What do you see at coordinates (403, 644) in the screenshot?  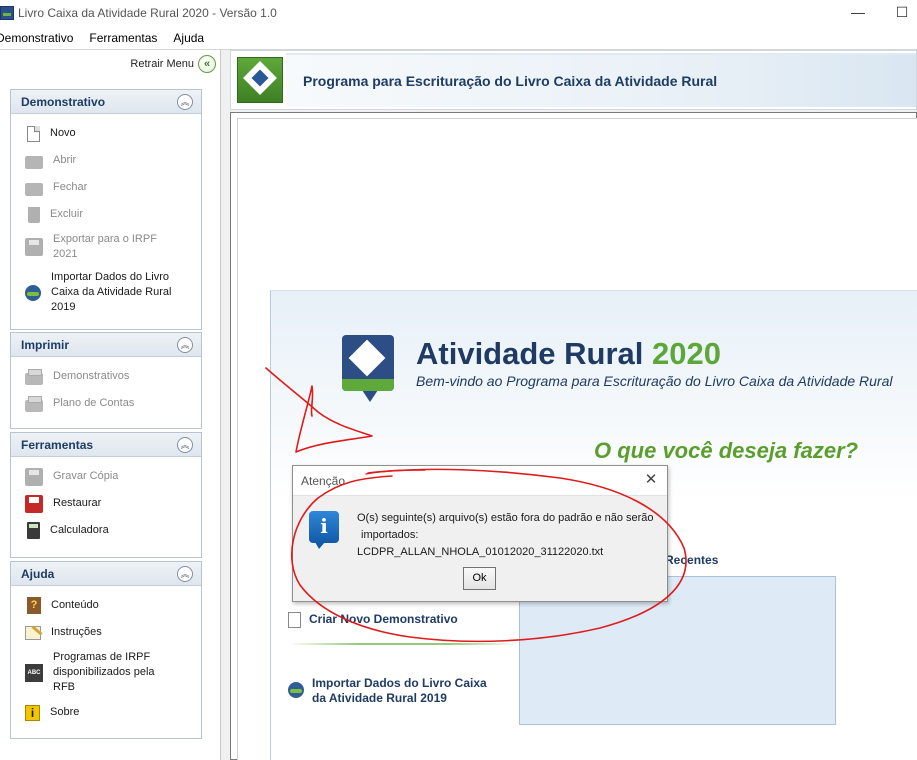 I see `divider` at bounding box center [403, 644].